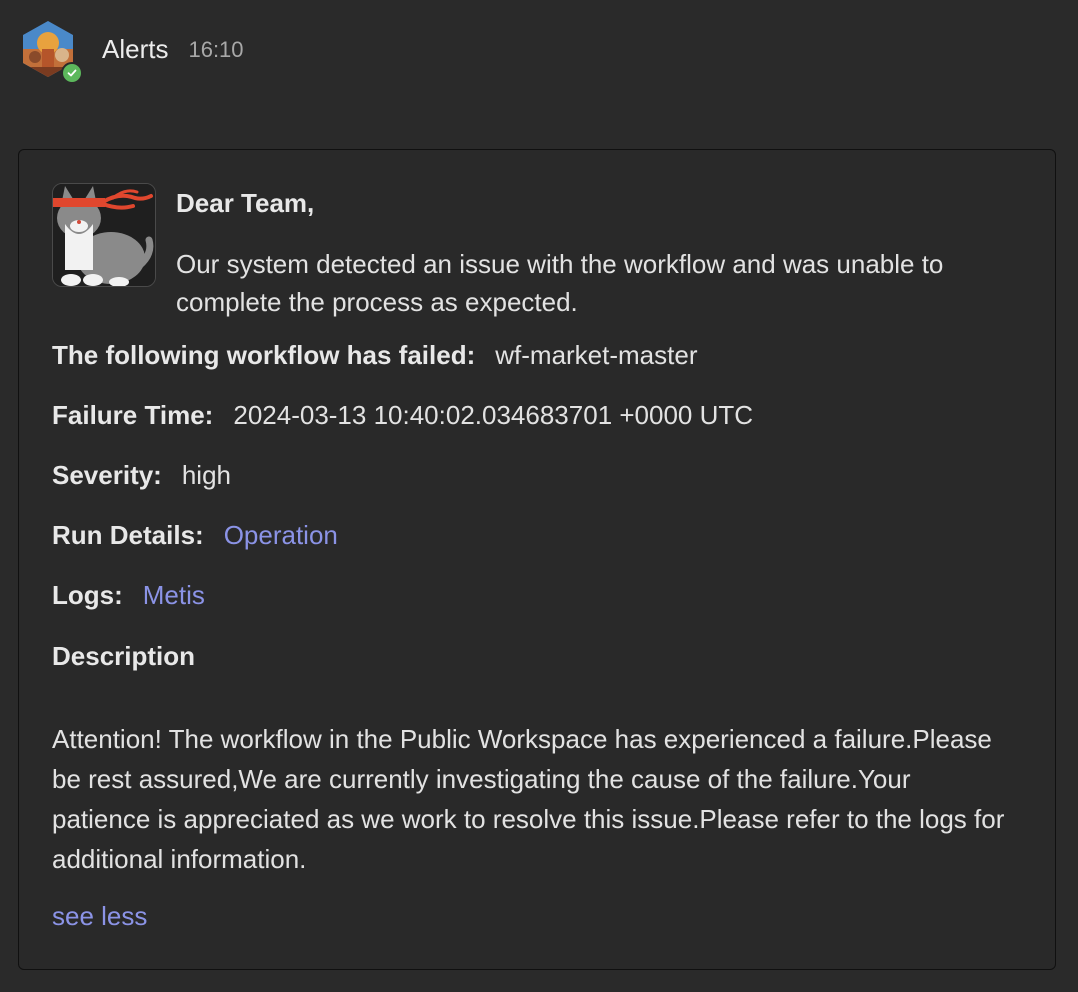 The image size is (1078, 992). What do you see at coordinates (264, 355) in the screenshot?
I see `workflow-label: The following workflow has failed:` at bounding box center [264, 355].